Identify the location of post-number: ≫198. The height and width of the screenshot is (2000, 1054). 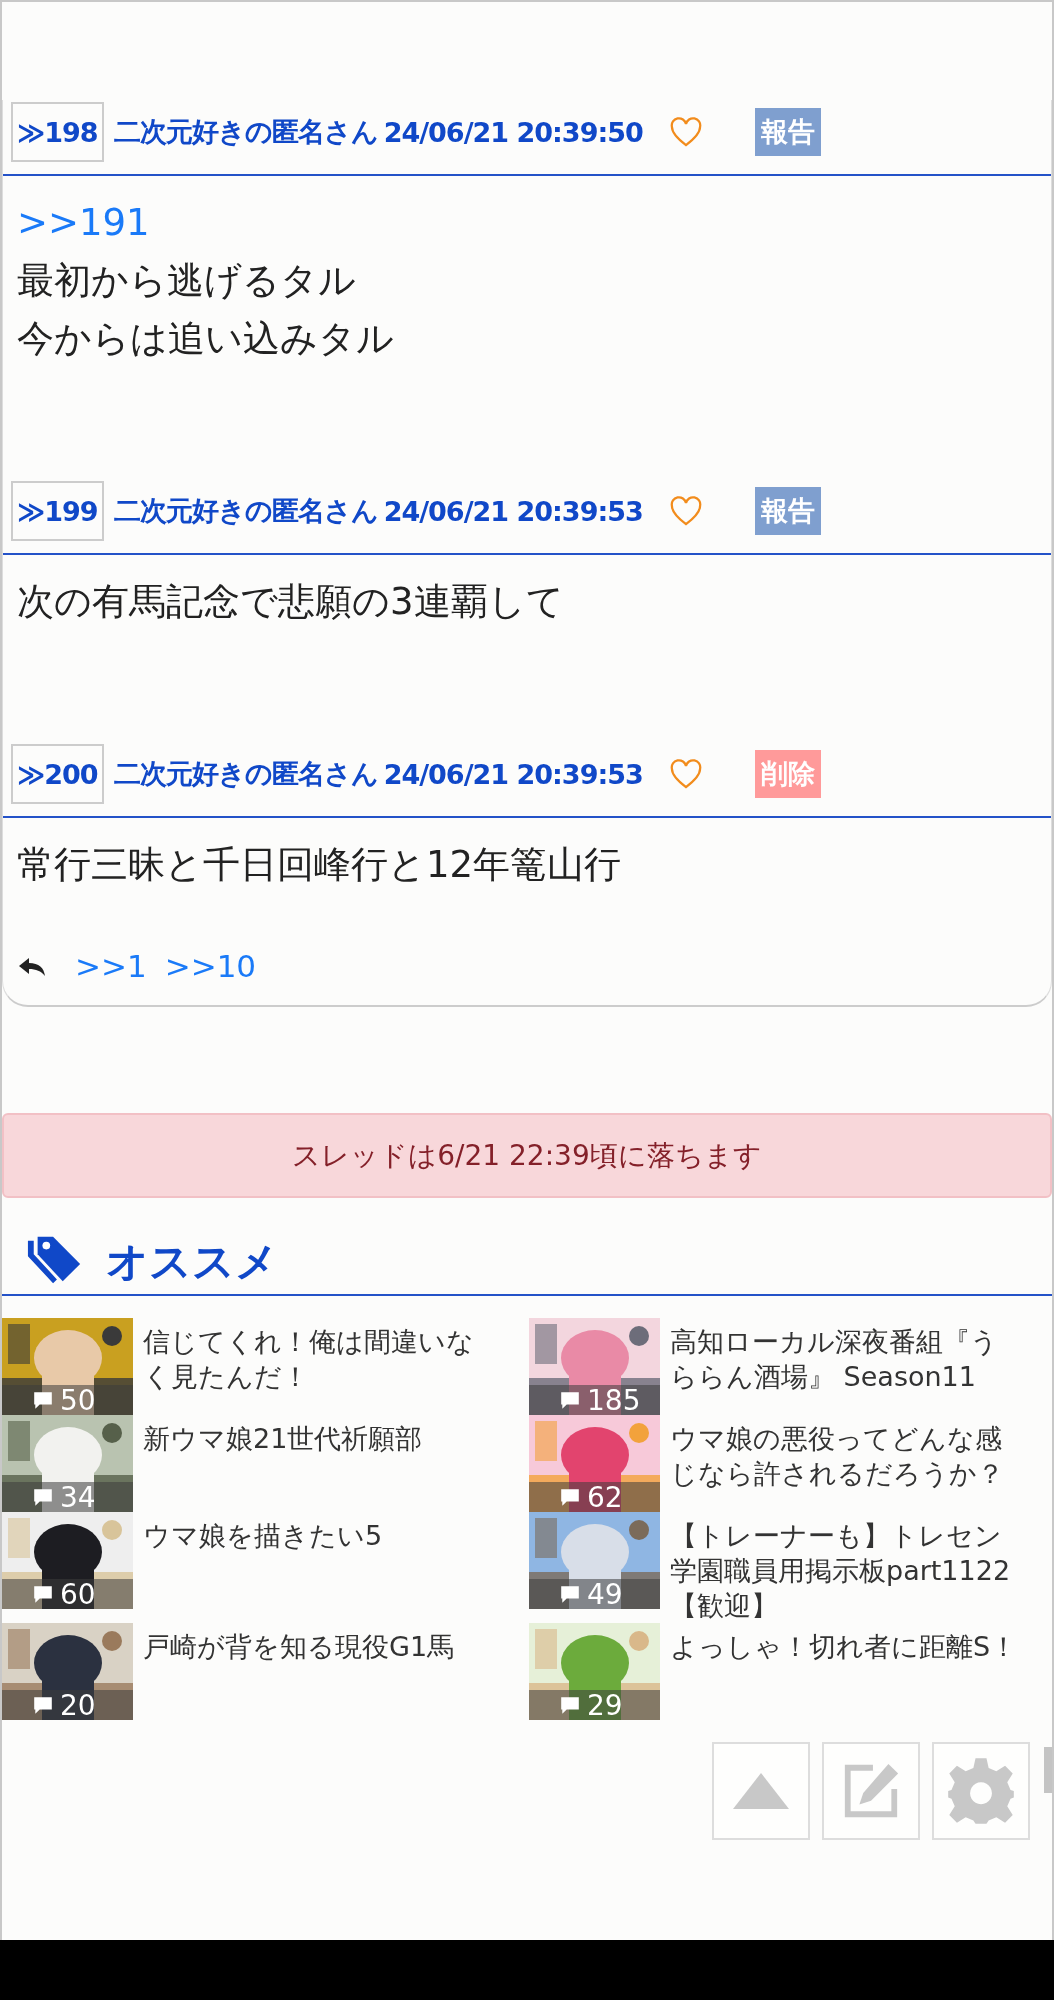
(57, 132).